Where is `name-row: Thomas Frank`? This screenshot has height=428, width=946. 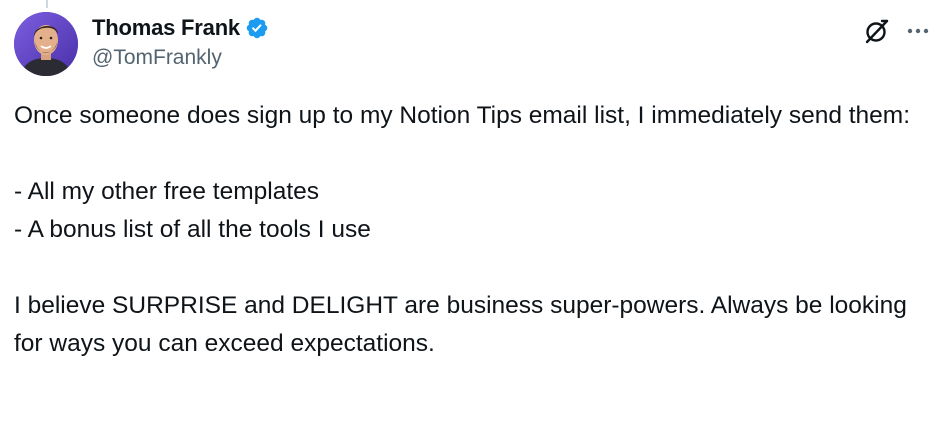
name-row: Thomas Frank is located at coordinates (180, 28).